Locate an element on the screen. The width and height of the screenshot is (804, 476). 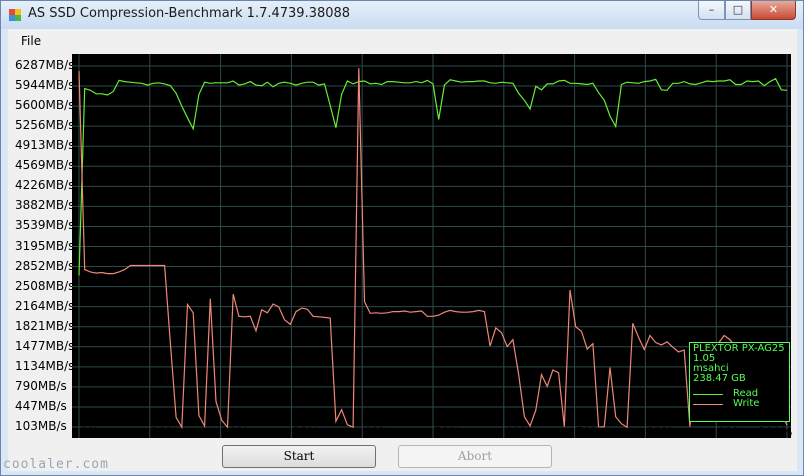
menu-file: File is located at coordinates (31, 41).